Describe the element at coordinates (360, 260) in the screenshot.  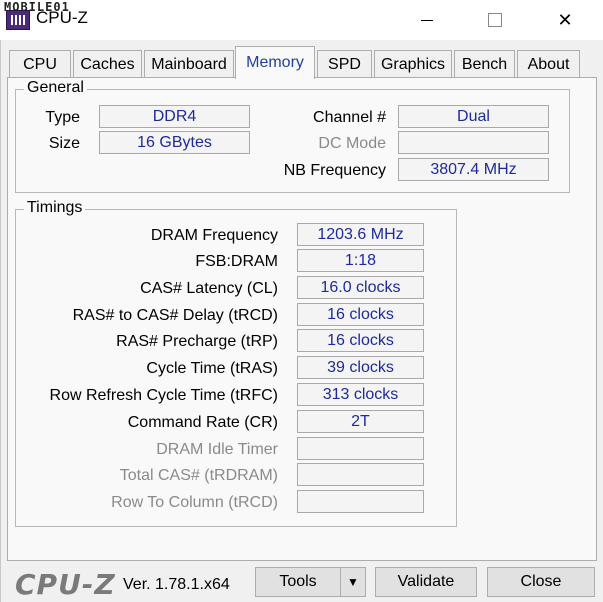
I see `timing-value-fsb-dram: 1:18` at that location.